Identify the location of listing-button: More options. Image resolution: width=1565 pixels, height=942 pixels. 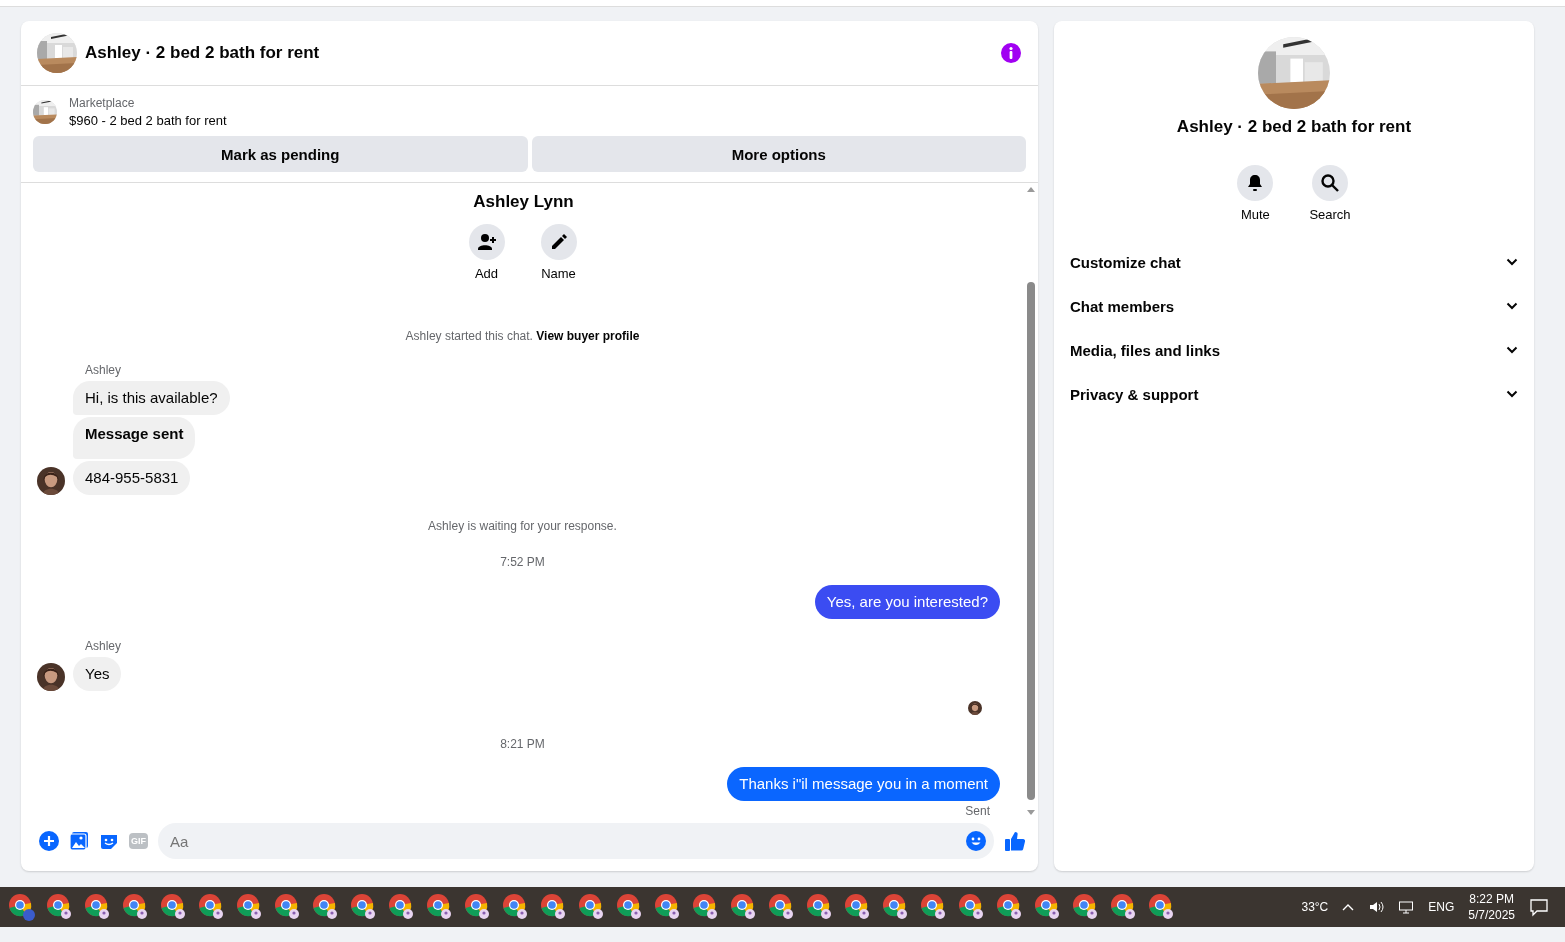
(778, 154).